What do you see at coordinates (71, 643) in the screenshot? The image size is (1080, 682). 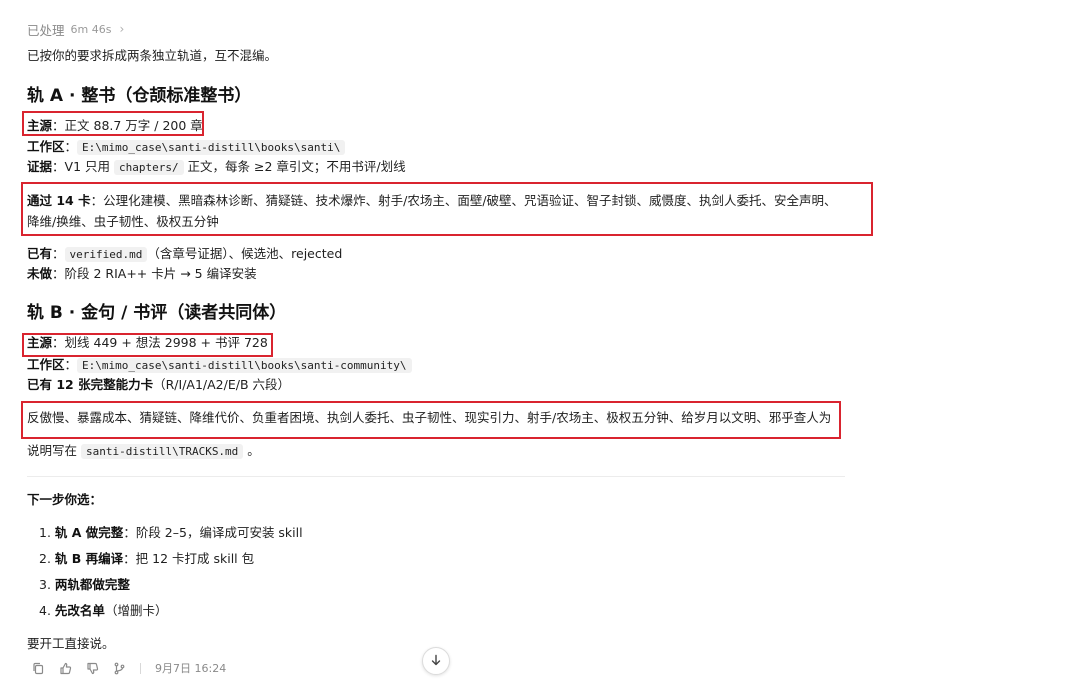 I see `closing-text: 要开工直接说。` at bounding box center [71, 643].